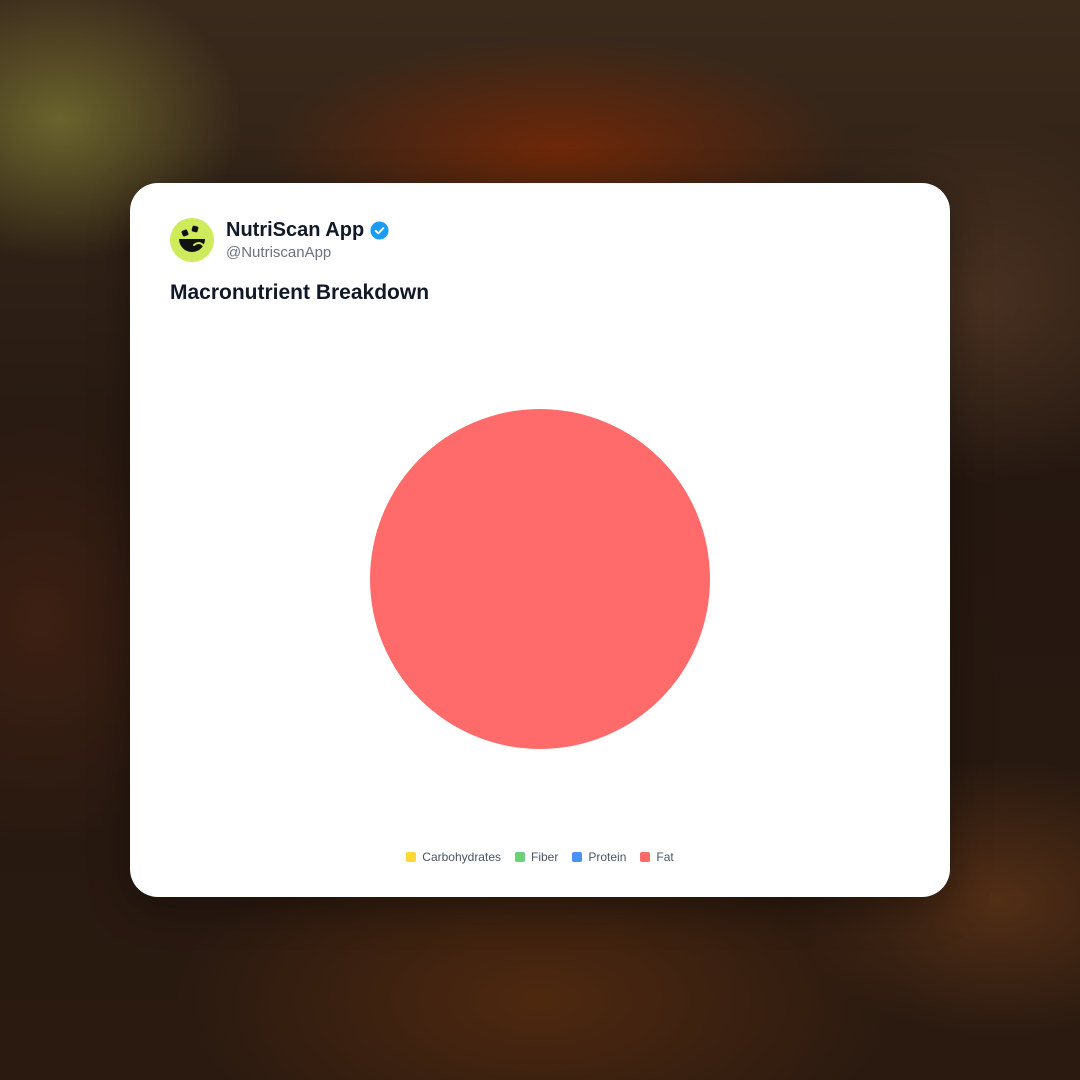 The image size is (1080, 1080). I want to click on legend-label-fat: Fat, so click(665, 857).